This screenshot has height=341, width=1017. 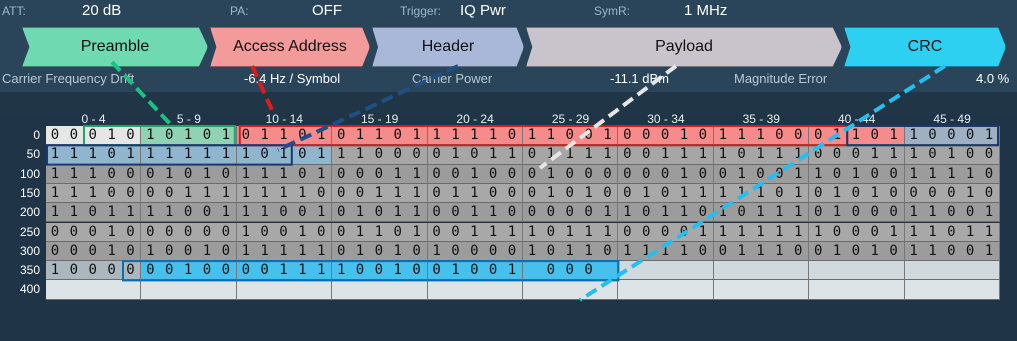 I want to click on column-header: 0 - 4, so click(x=93, y=119).